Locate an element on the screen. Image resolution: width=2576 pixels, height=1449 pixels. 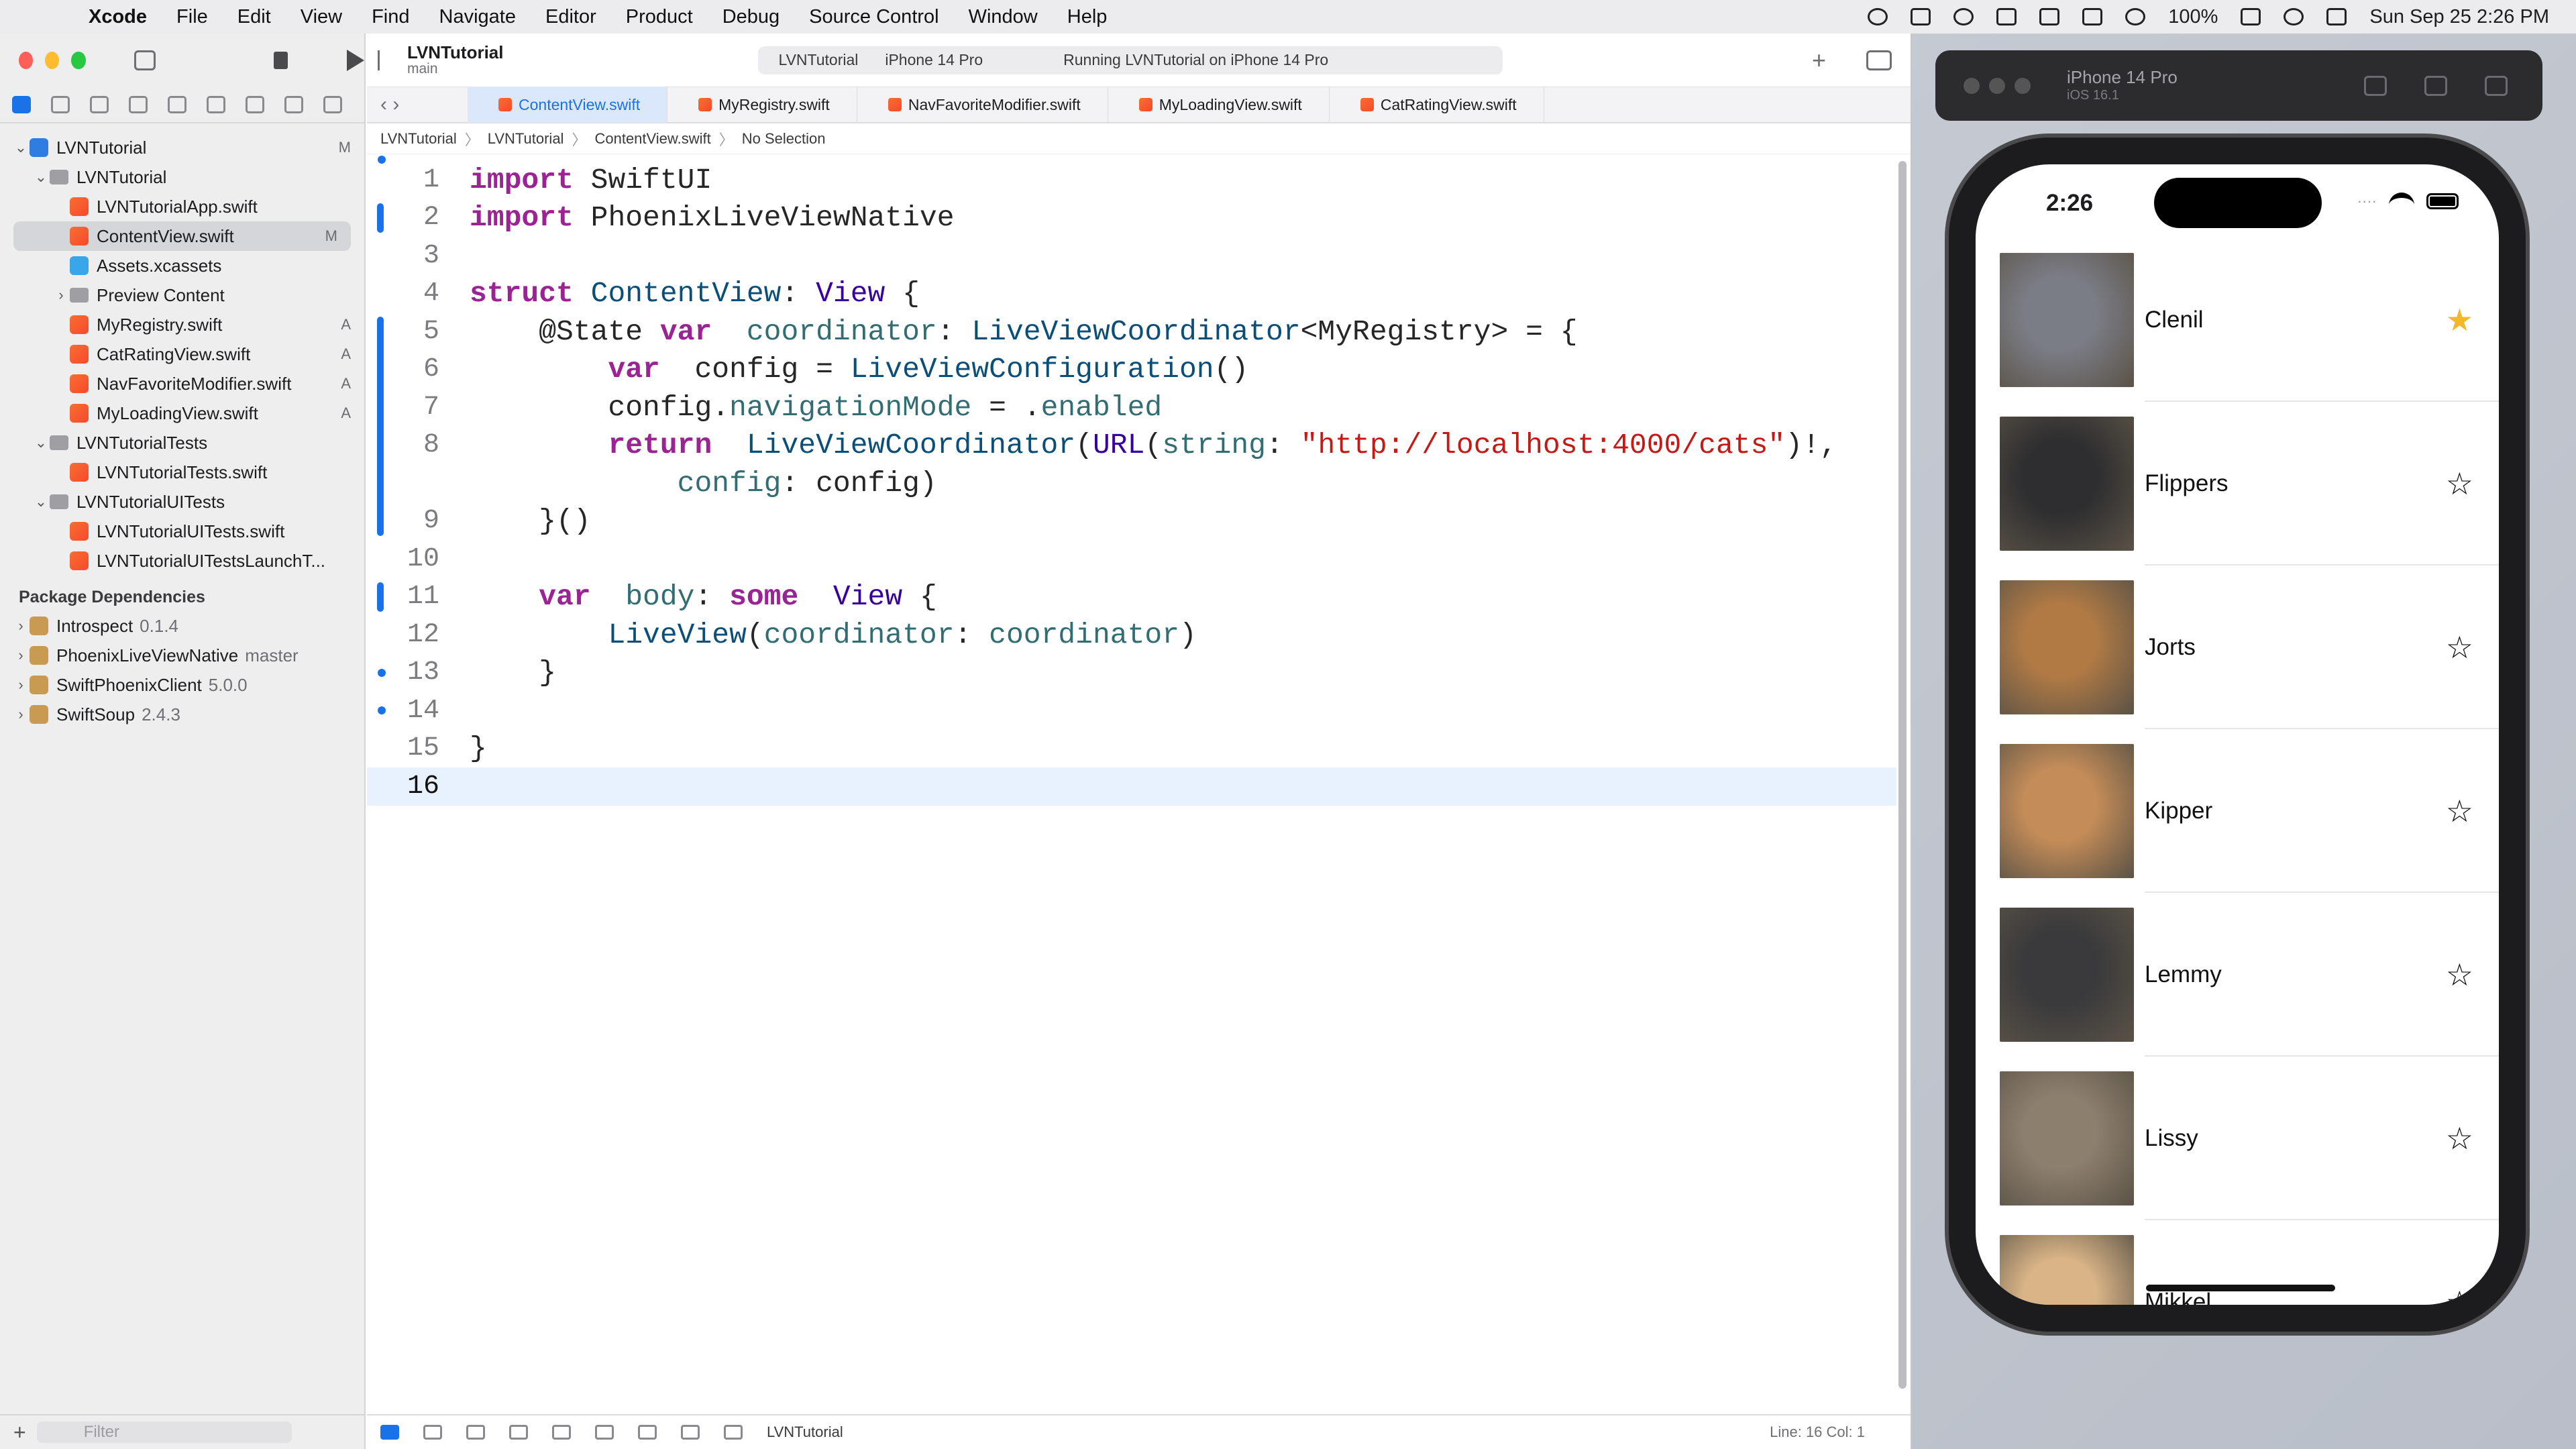
package-item: › PhoenixLiveViewNative master is located at coordinates (182, 655).